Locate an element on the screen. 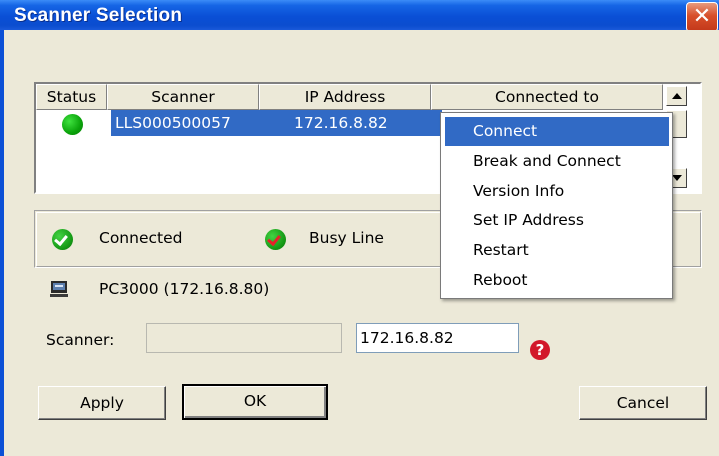 The image size is (719, 456). menu-item-version-info: Version Info is located at coordinates (557, 191).